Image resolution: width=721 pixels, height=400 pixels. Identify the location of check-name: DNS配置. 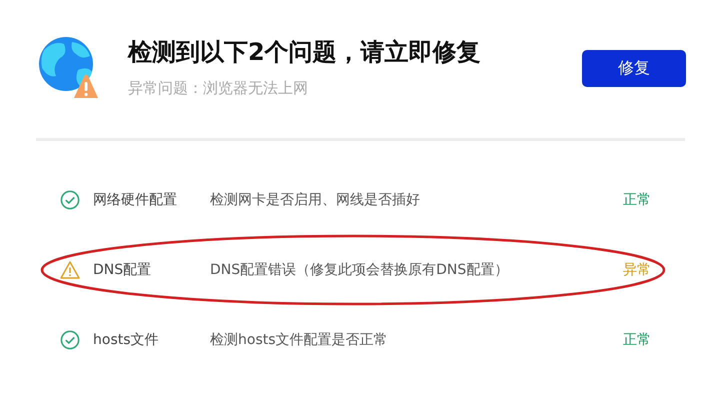
(122, 270).